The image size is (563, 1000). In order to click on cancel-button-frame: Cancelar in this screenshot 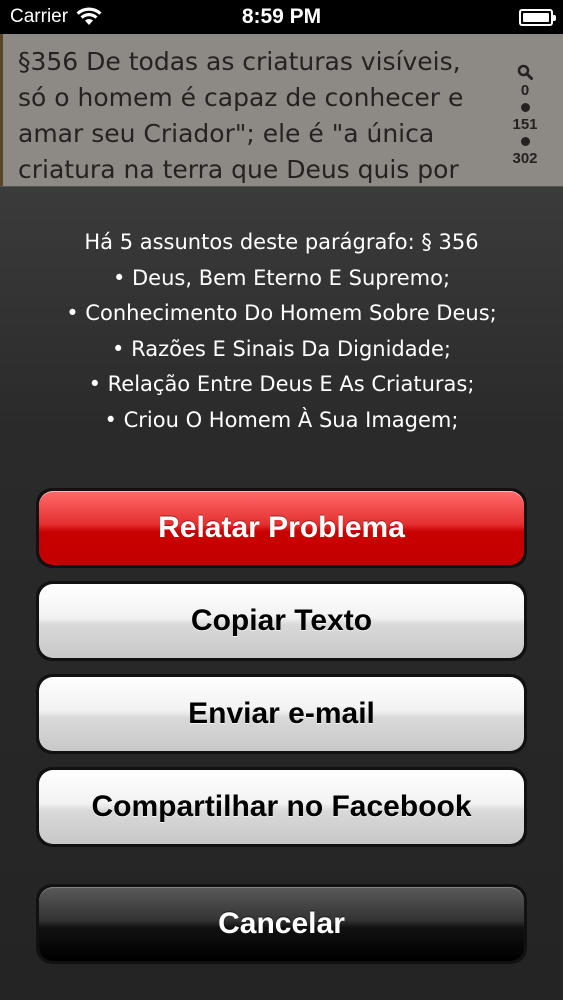, I will do `click(281, 924)`.